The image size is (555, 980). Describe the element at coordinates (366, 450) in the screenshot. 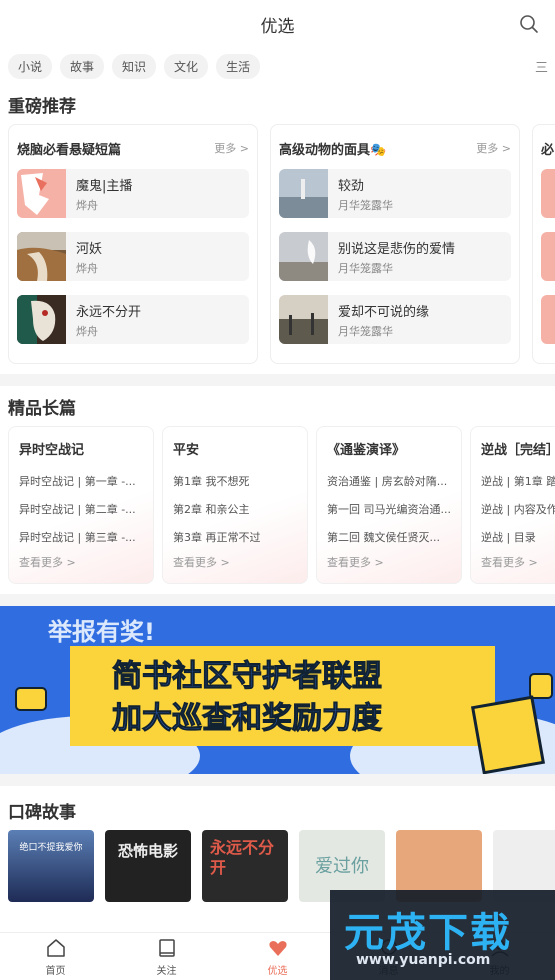

I see `book-title: 《通鉴演译》` at that location.